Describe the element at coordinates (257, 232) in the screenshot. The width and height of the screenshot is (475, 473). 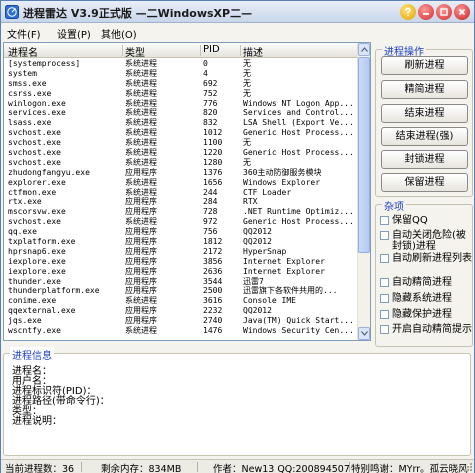
I see `process-description-cell: QQ2012` at that location.